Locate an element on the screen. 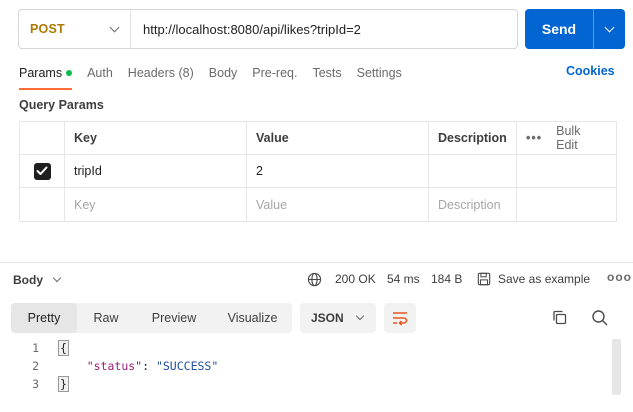  tab-body: Body is located at coordinates (223, 77).